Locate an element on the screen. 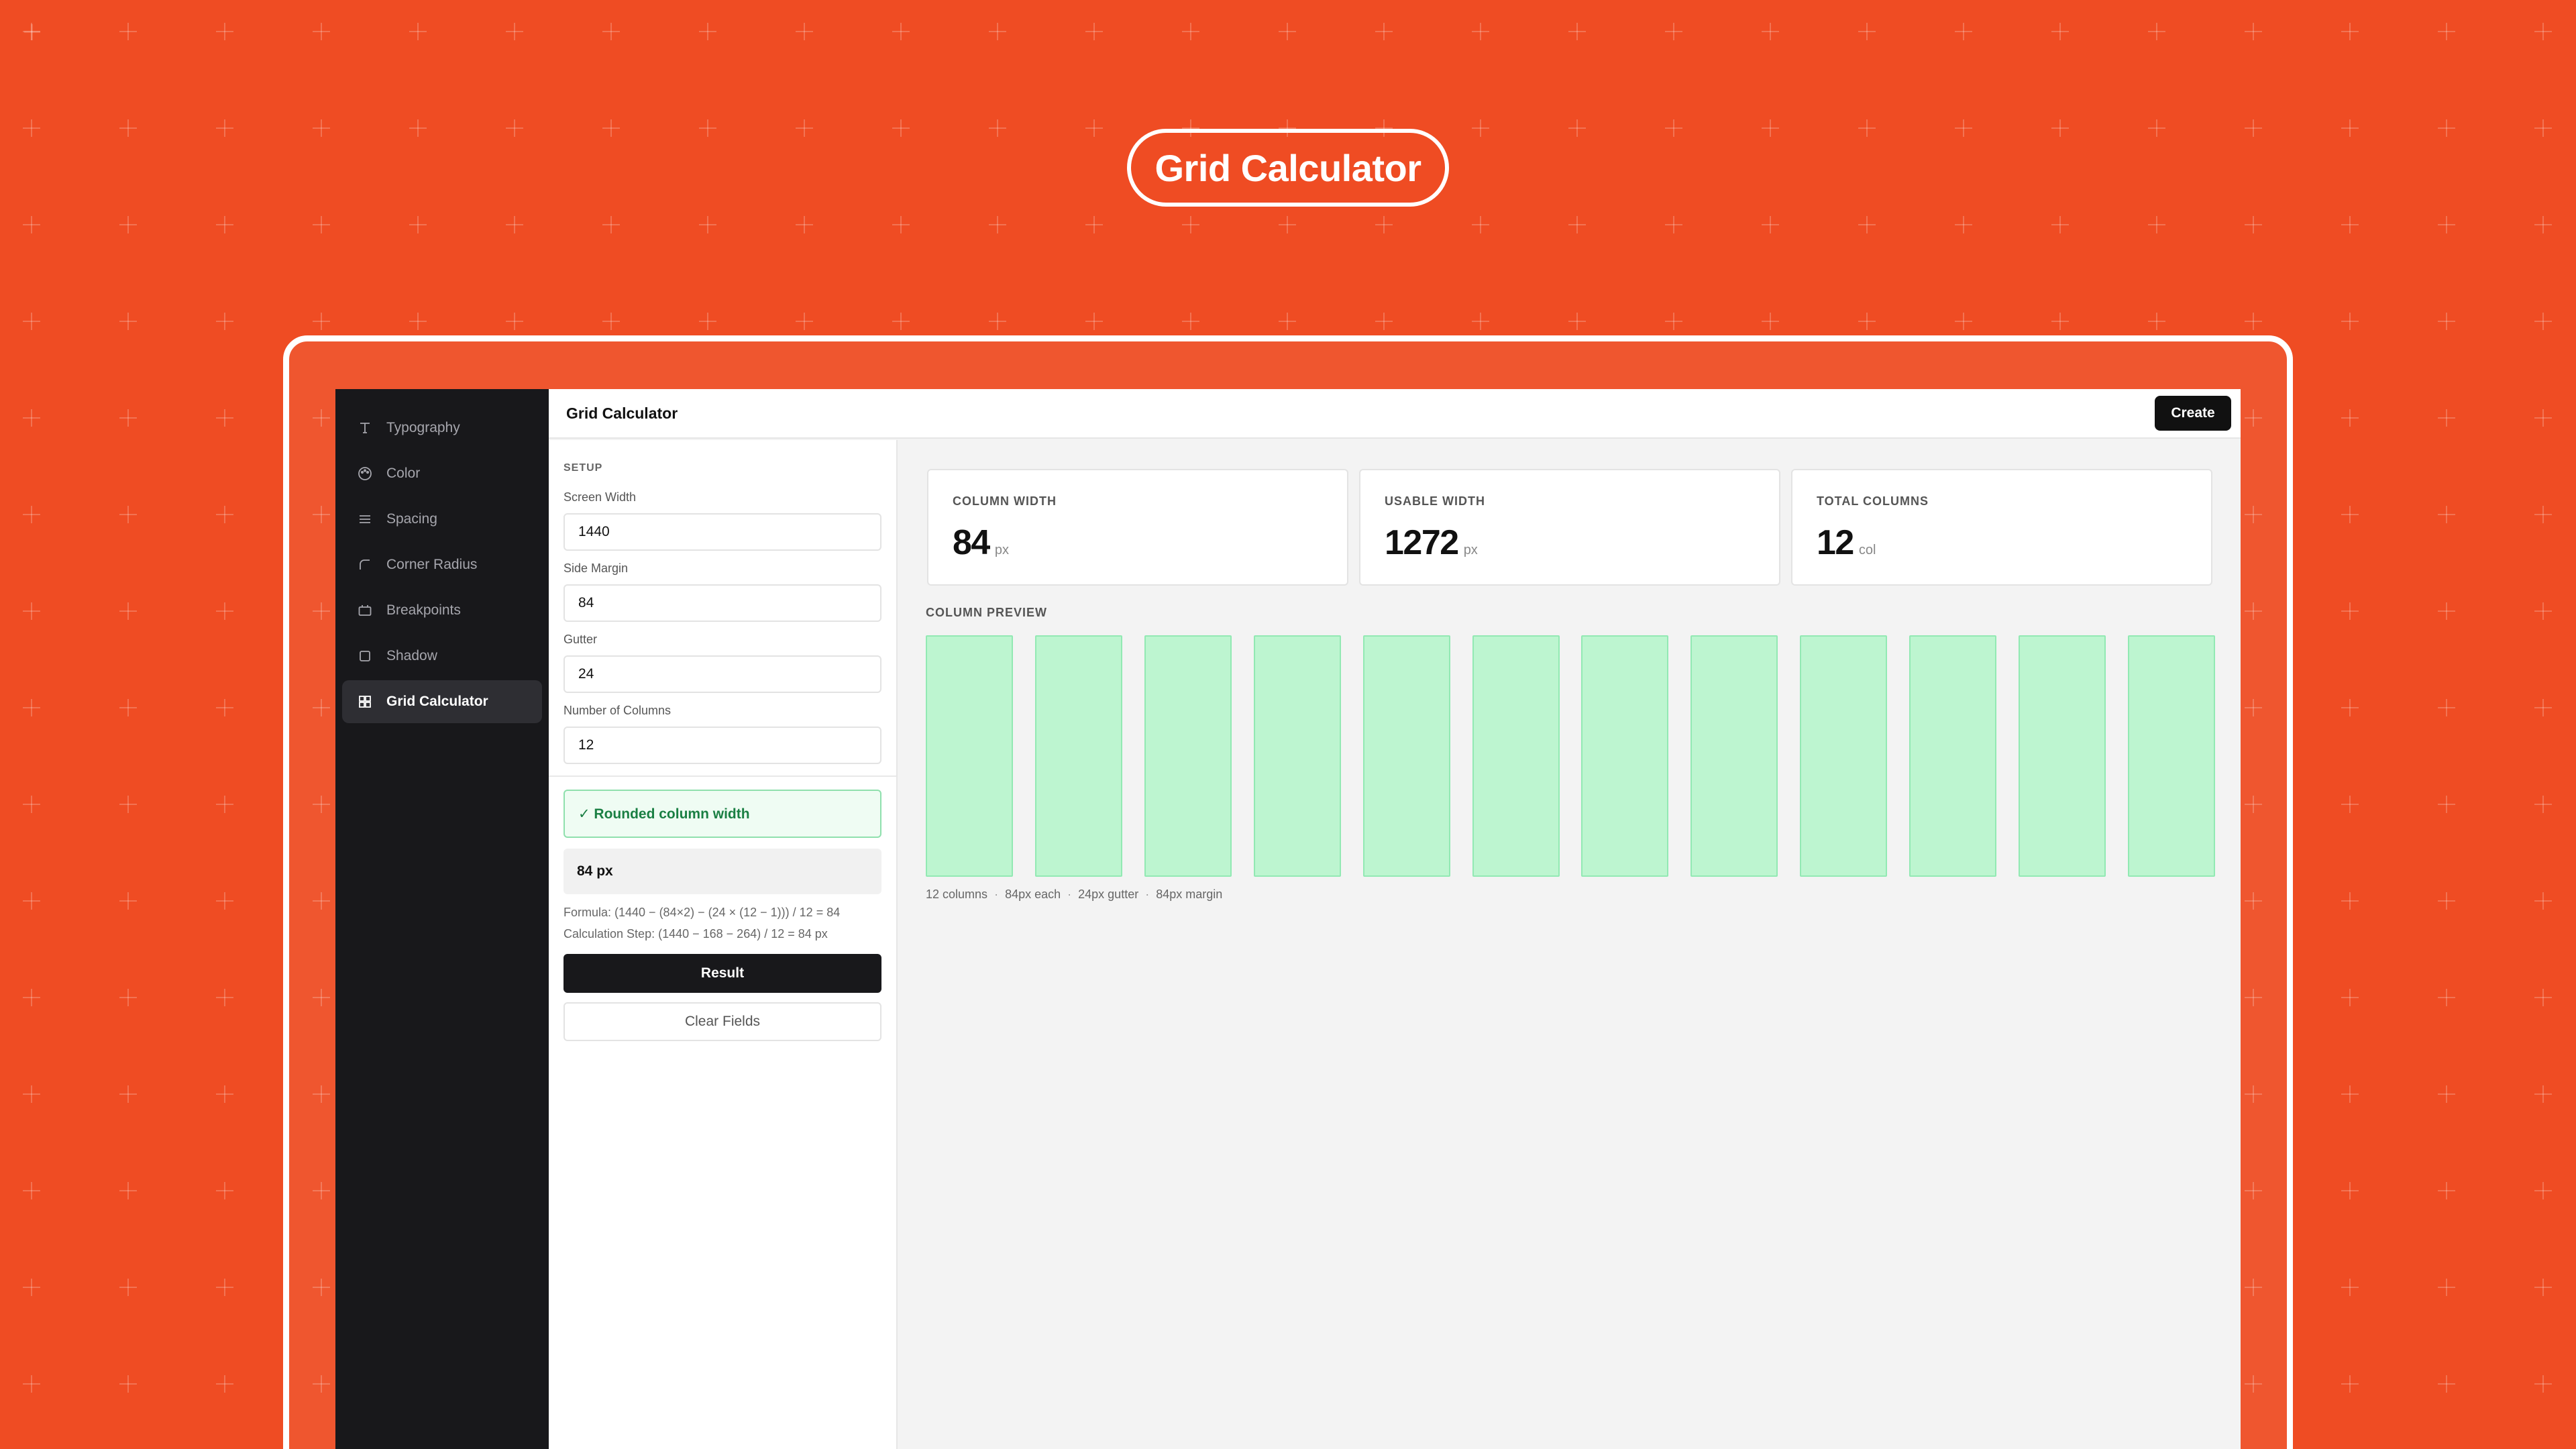  result-button: Result is located at coordinates (722, 973).